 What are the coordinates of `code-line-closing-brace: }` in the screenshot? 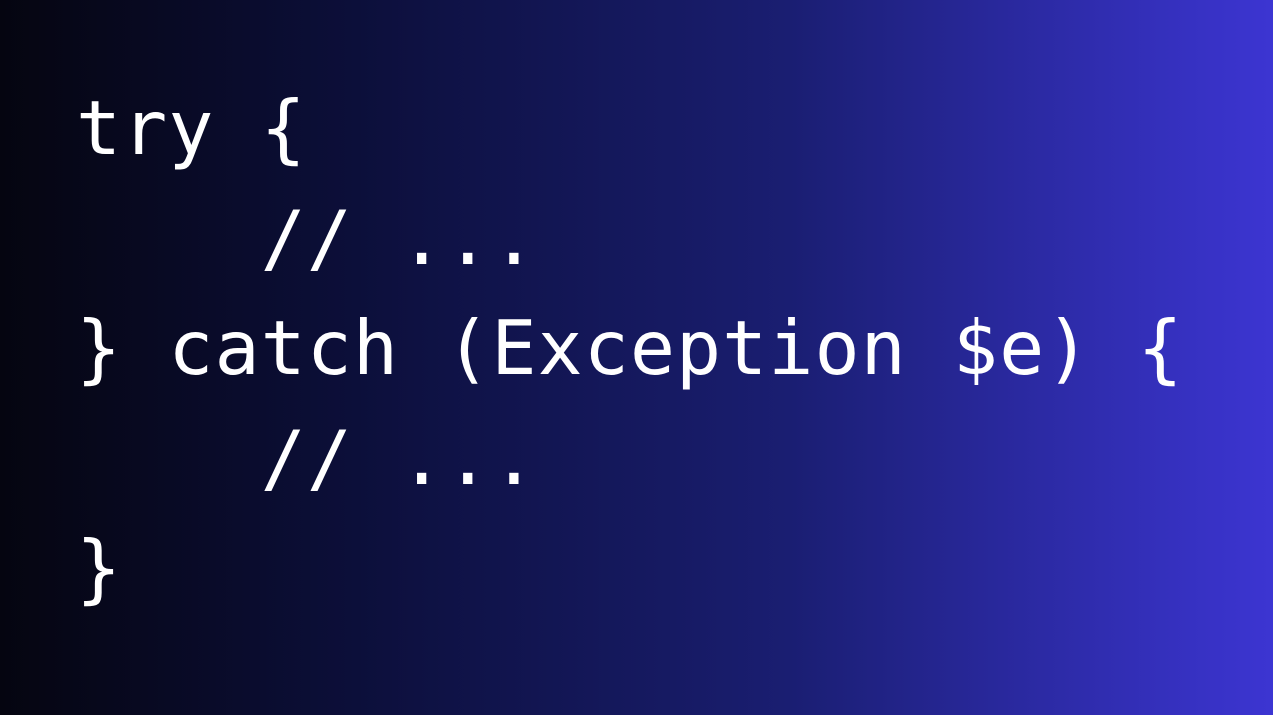 It's located at (99, 568).